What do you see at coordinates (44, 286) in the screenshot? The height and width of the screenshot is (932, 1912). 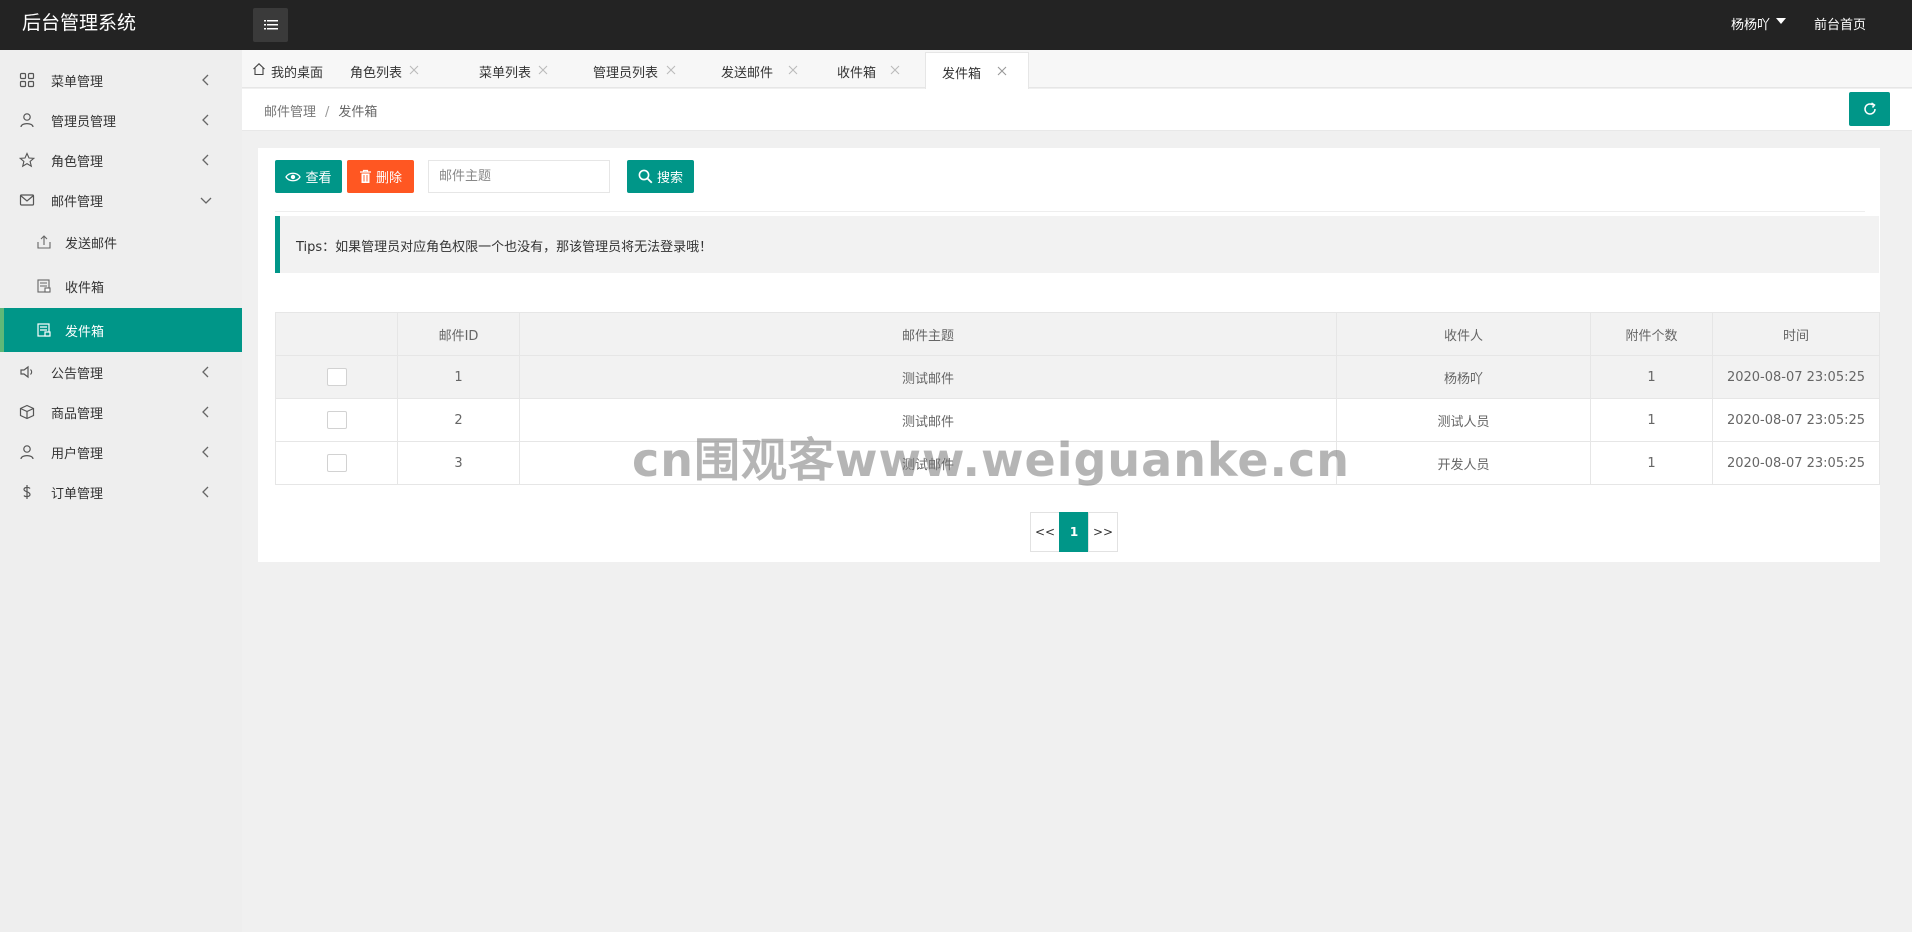 I see `inbox-icon` at bounding box center [44, 286].